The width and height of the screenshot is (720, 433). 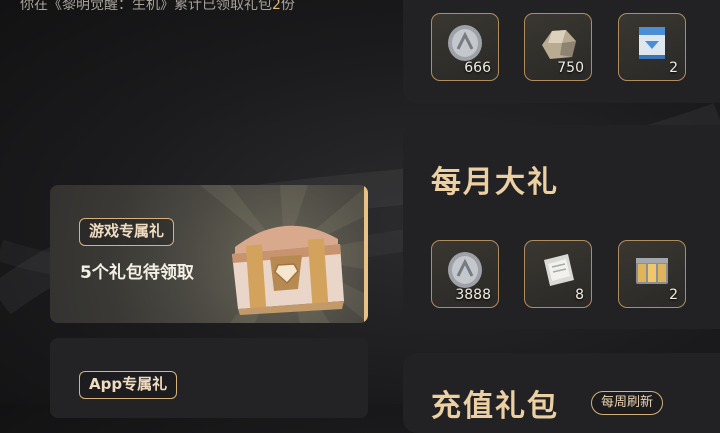 I want to click on item-quantity: 8, so click(x=579, y=295).